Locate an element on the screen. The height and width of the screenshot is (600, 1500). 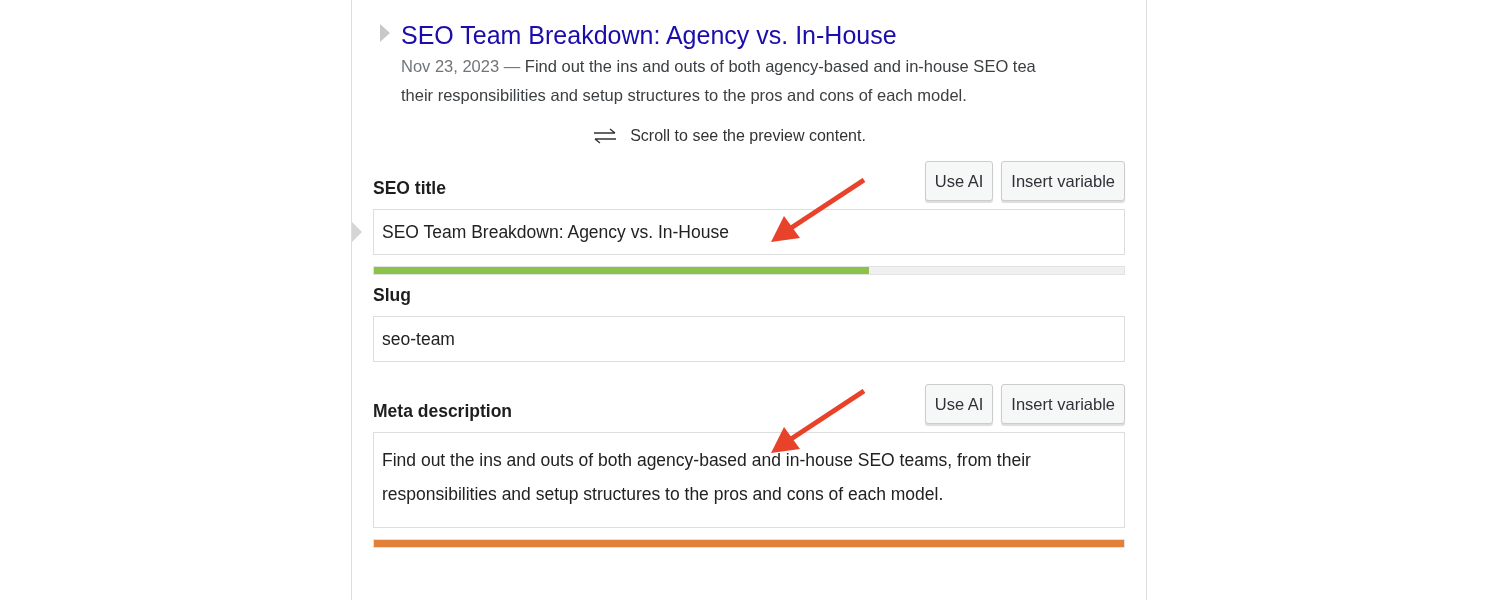
caret-icon is located at coordinates (385, 33).